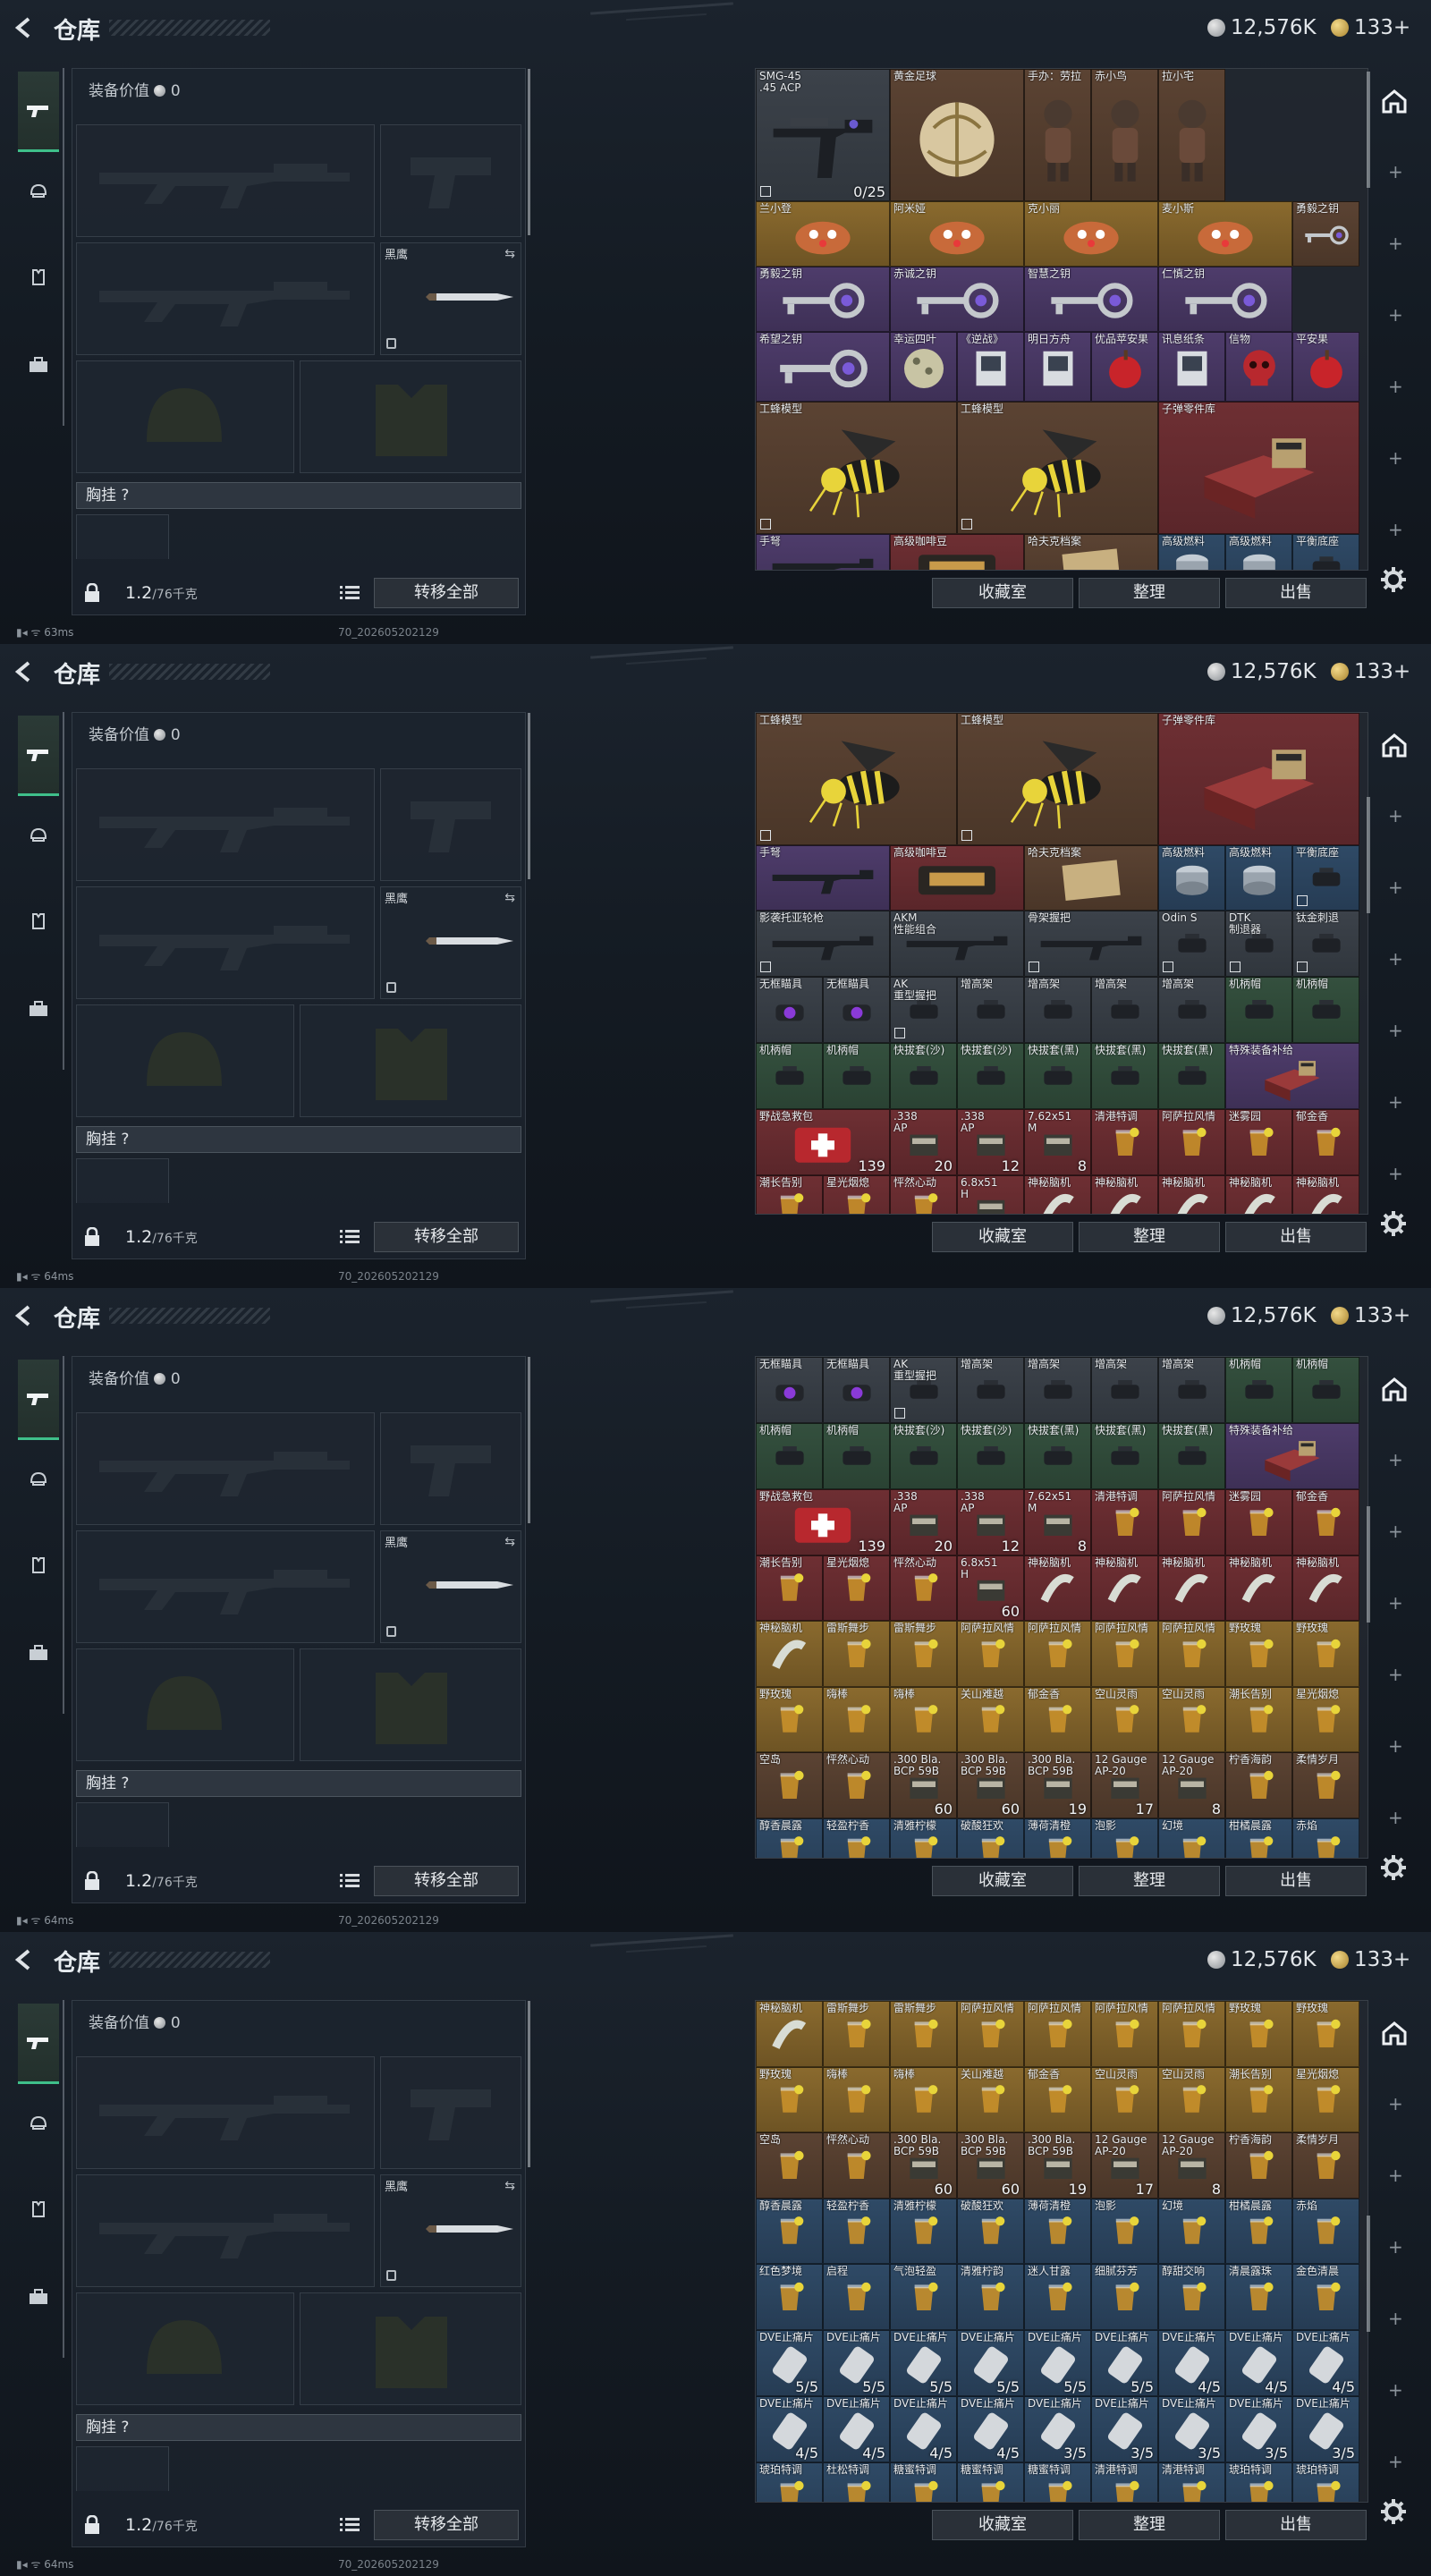 This screenshot has height=2576, width=1431. What do you see at coordinates (857, 2429) in the screenshot?
I see `stash-item: DVE止痛片 4/5` at bounding box center [857, 2429].